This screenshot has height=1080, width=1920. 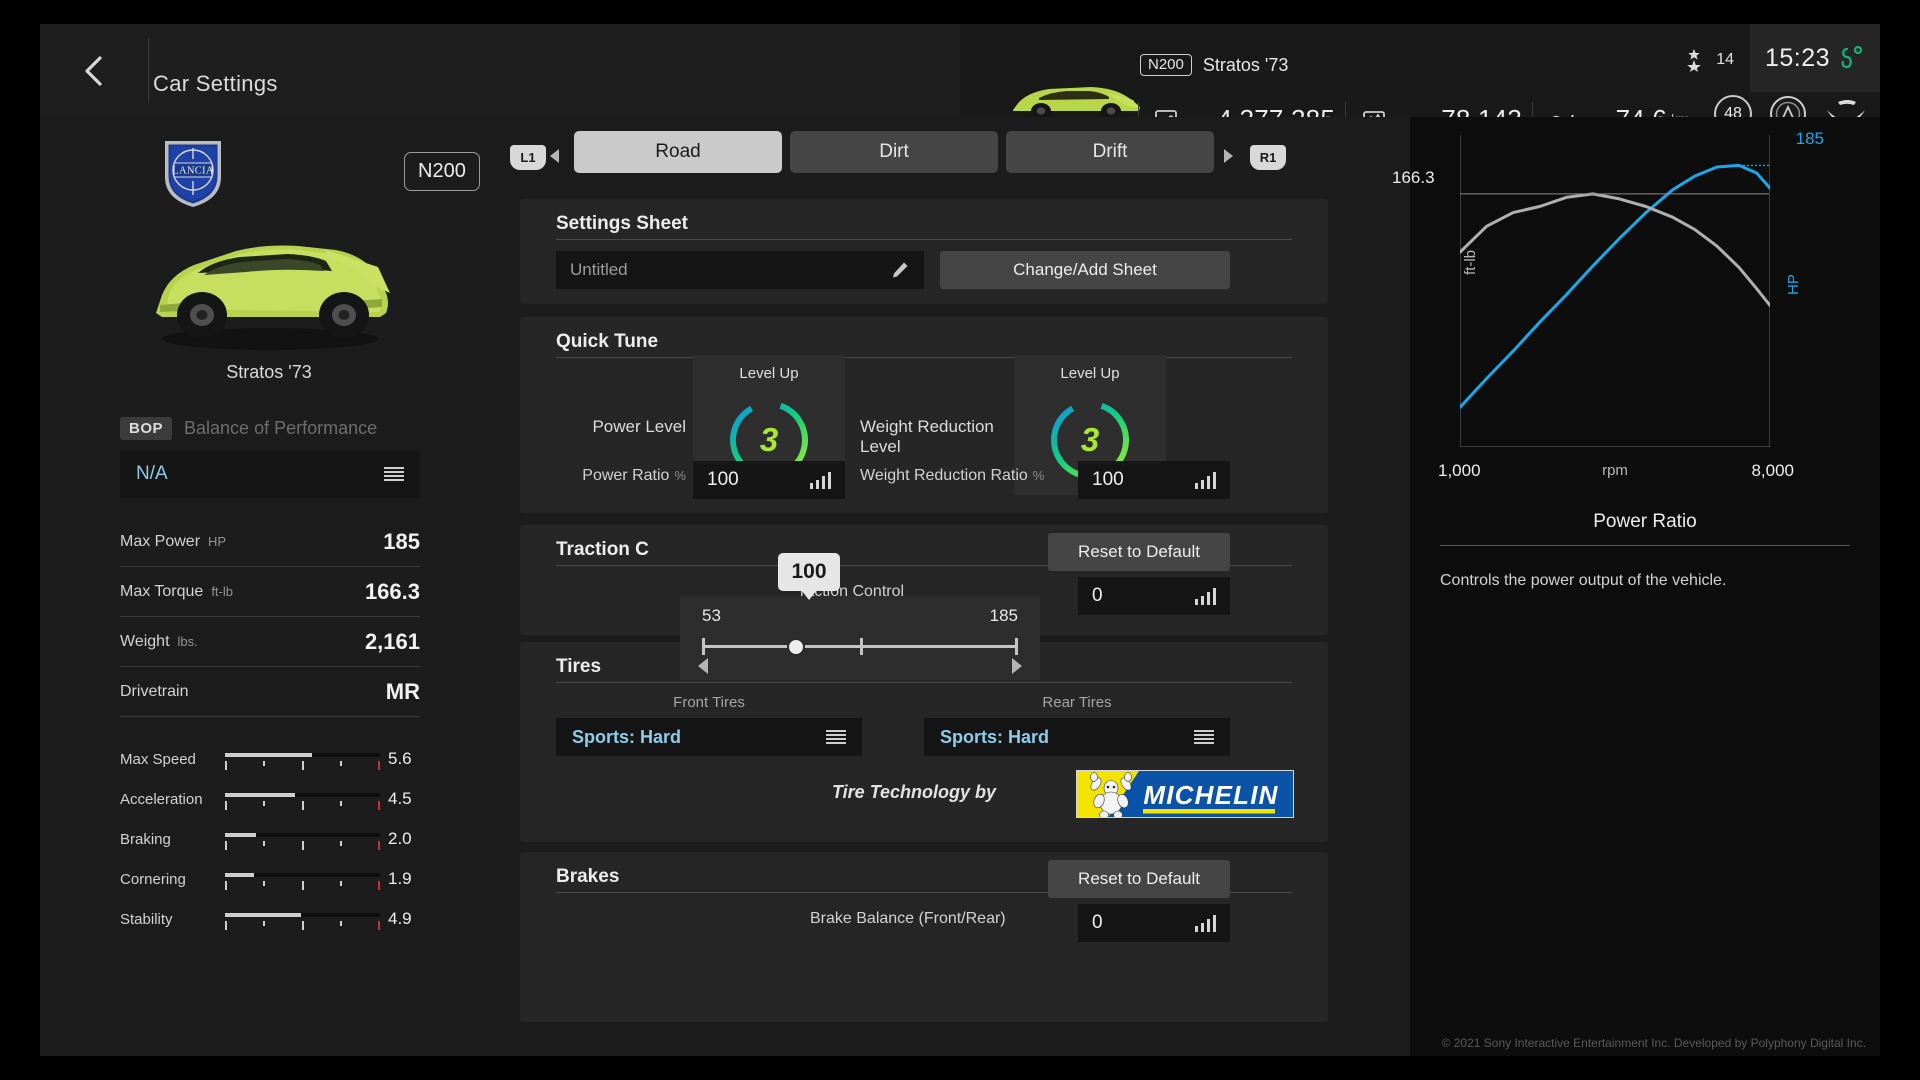 What do you see at coordinates (740, 270) in the screenshot?
I see `sheet-name-field: Untitled` at bounding box center [740, 270].